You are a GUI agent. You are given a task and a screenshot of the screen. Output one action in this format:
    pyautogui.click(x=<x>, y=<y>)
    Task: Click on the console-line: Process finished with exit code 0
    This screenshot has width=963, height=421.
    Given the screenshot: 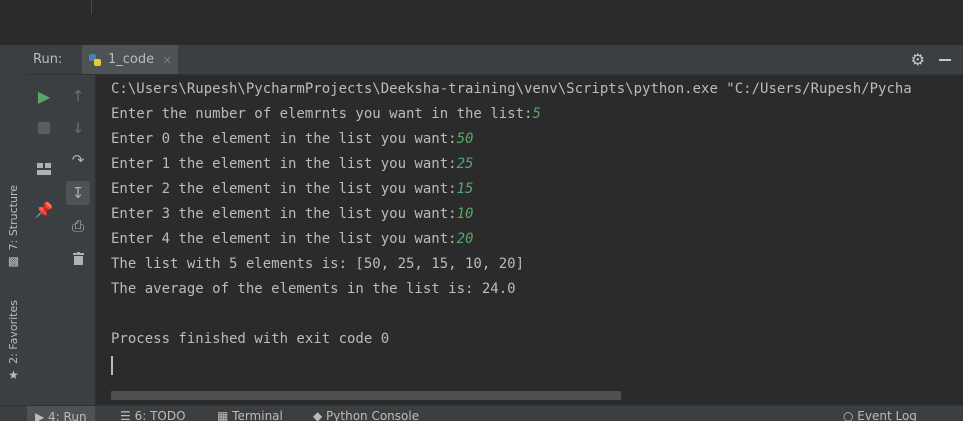 What is the action you would take?
    pyautogui.click(x=250, y=339)
    